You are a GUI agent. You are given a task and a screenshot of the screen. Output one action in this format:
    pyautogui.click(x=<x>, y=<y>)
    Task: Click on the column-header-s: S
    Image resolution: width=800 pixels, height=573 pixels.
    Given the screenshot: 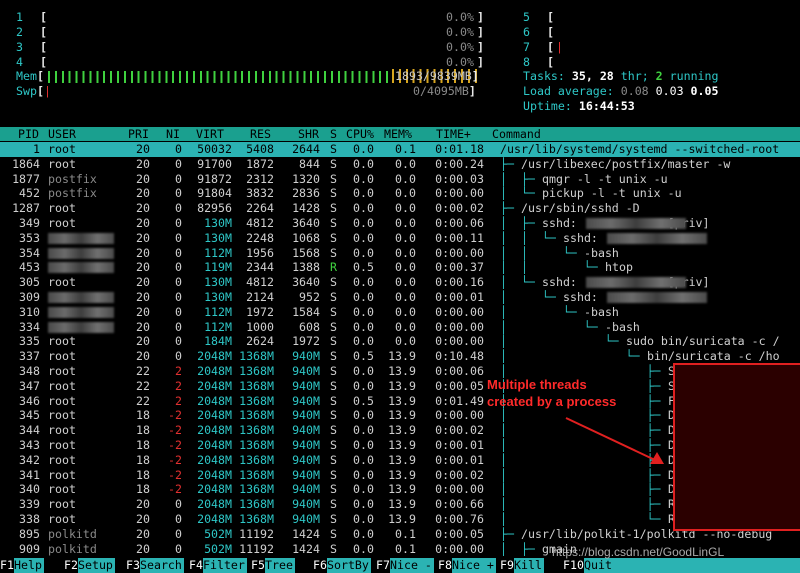 What is the action you would take?
    pyautogui.click(x=333, y=134)
    